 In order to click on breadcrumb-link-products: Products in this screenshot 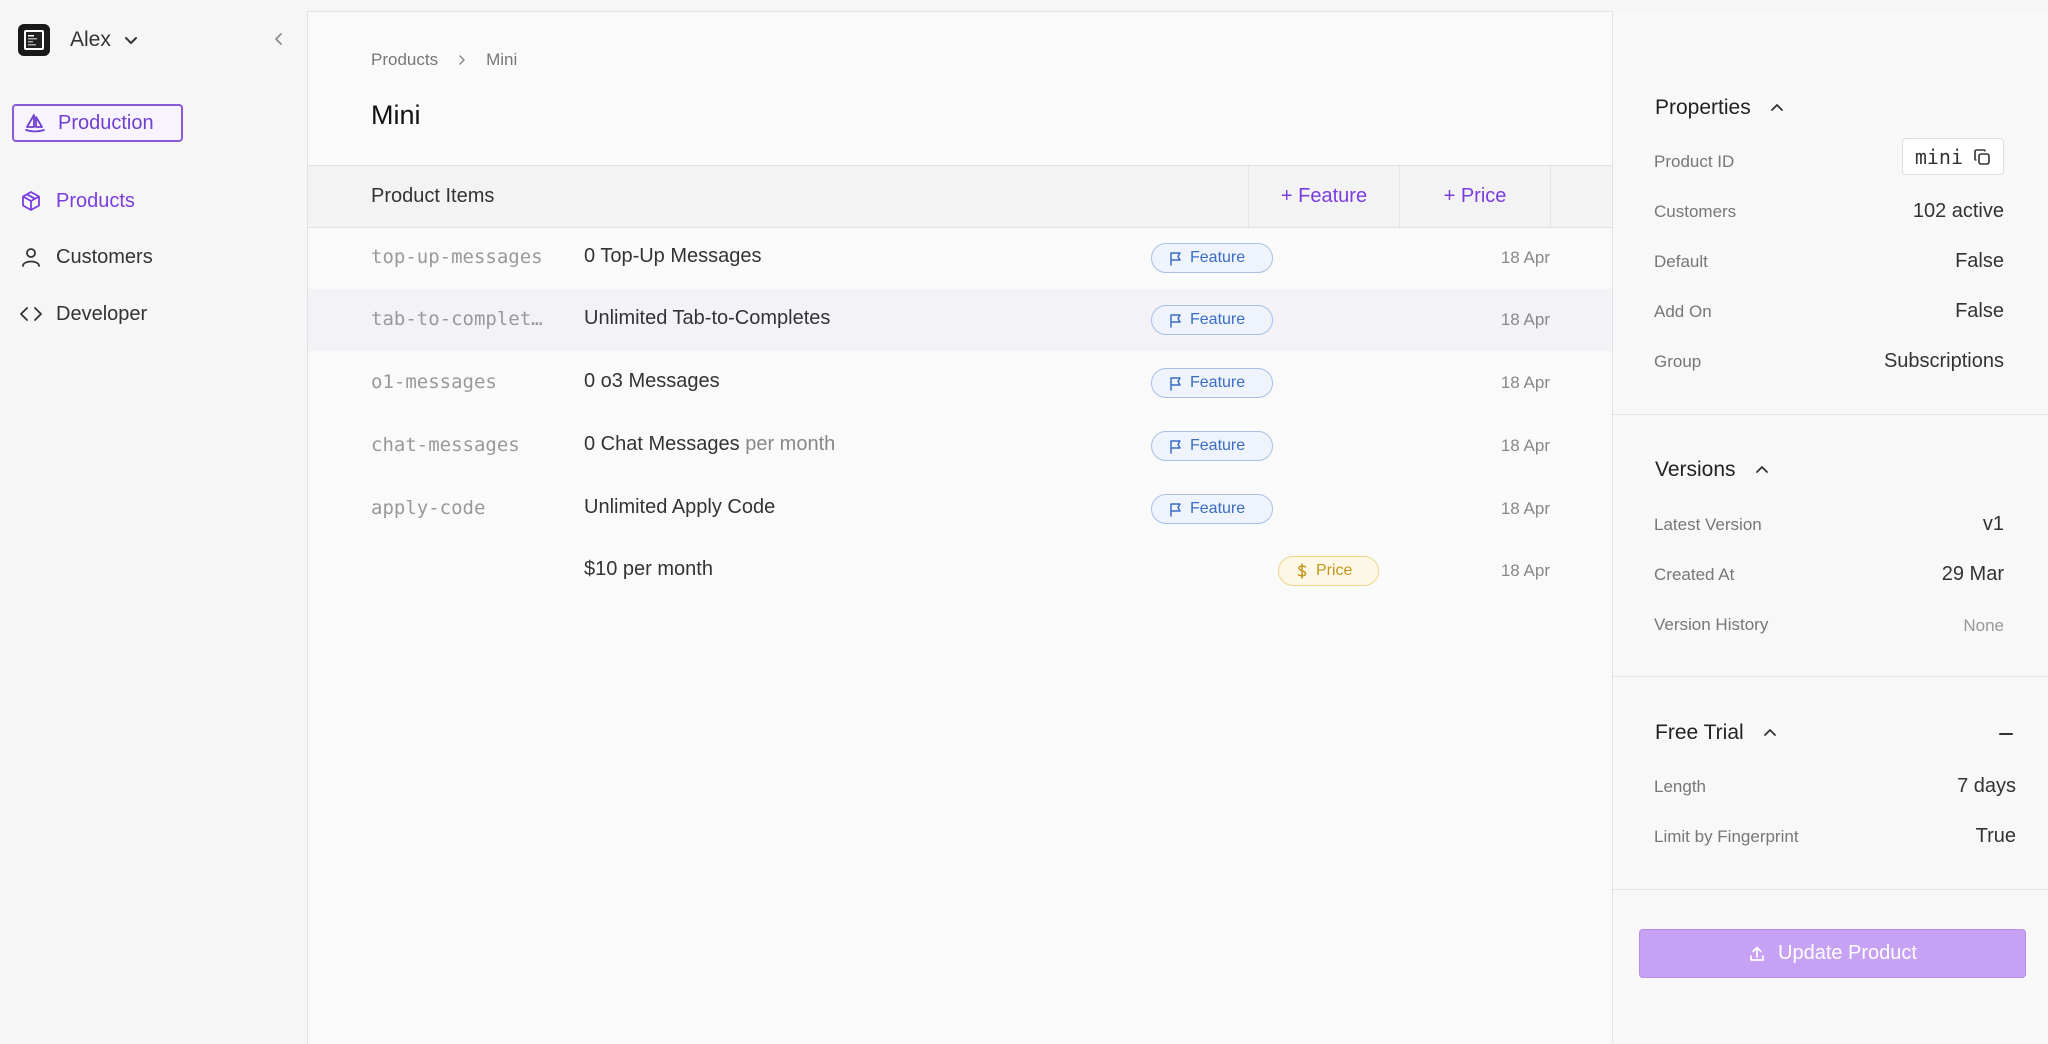, I will do `click(404, 60)`.